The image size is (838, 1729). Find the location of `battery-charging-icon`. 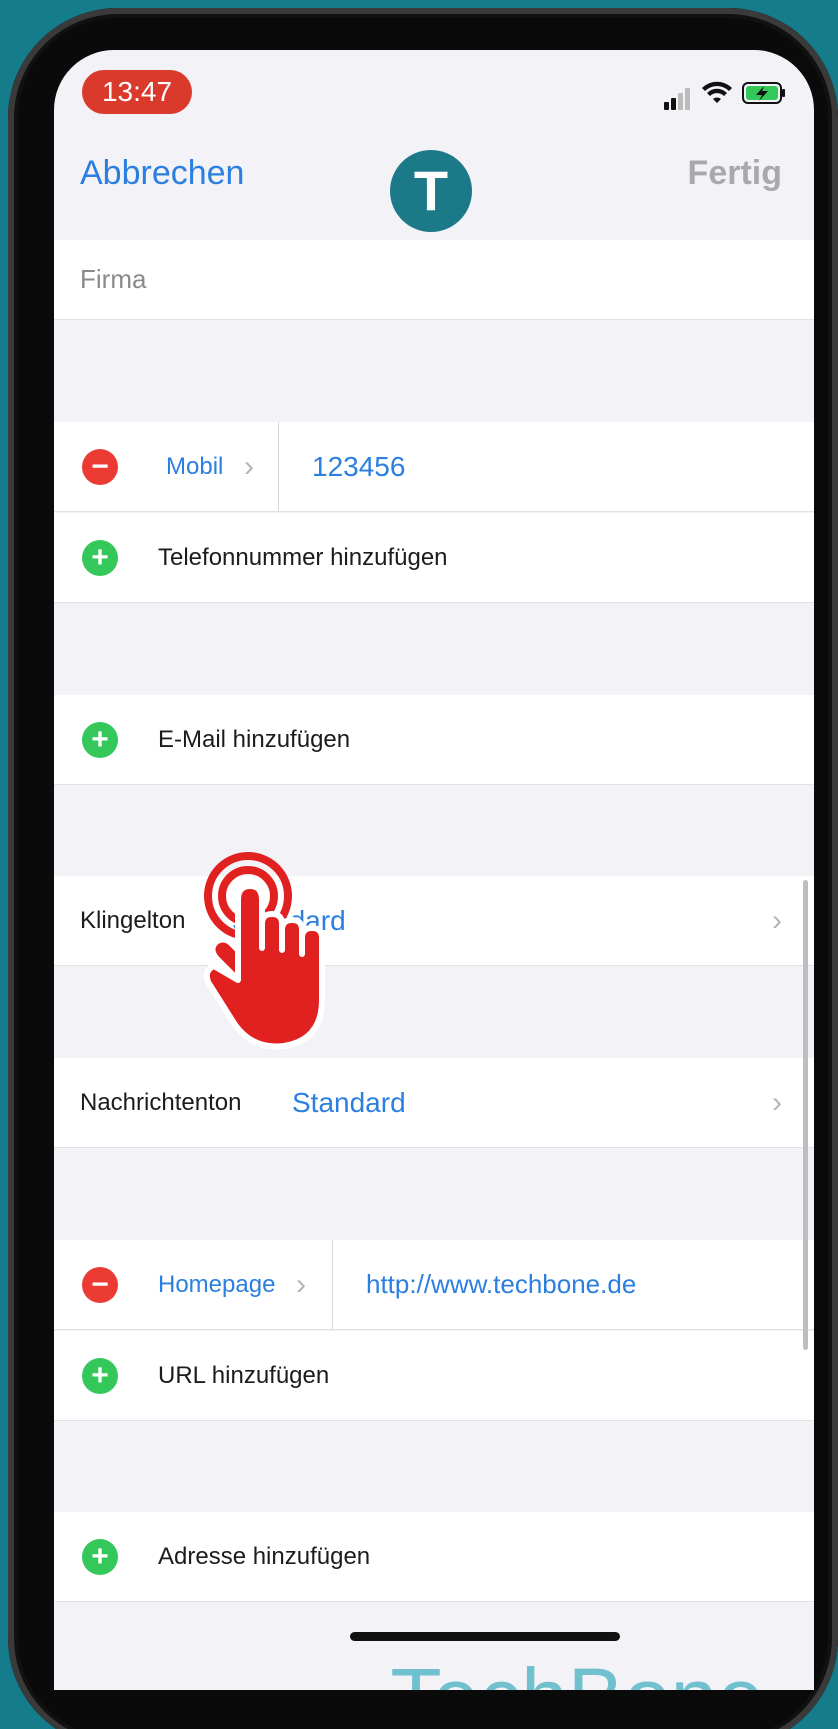

battery-charging-icon is located at coordinates (764, 95).